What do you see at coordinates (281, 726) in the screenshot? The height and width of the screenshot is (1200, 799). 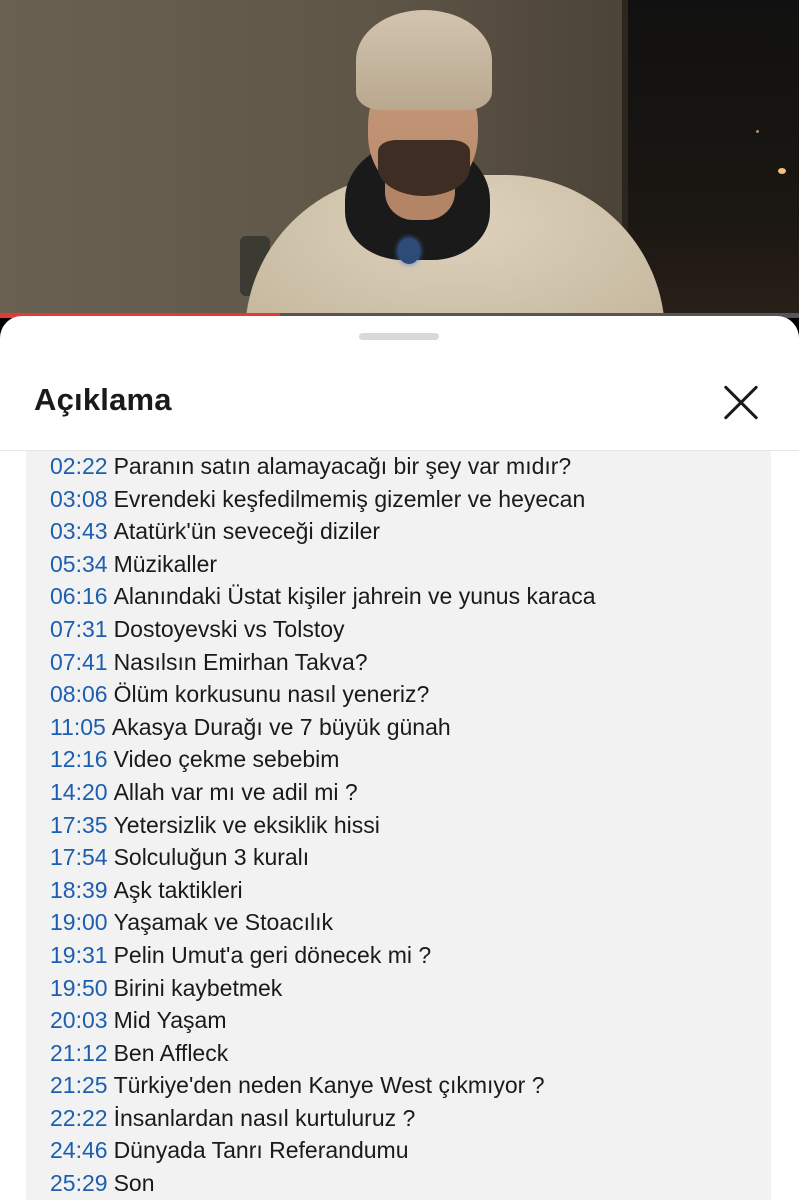 I see `chapter-title: Akasya Durağı ve 7 büyük günah` at bounding box center [281, 726].